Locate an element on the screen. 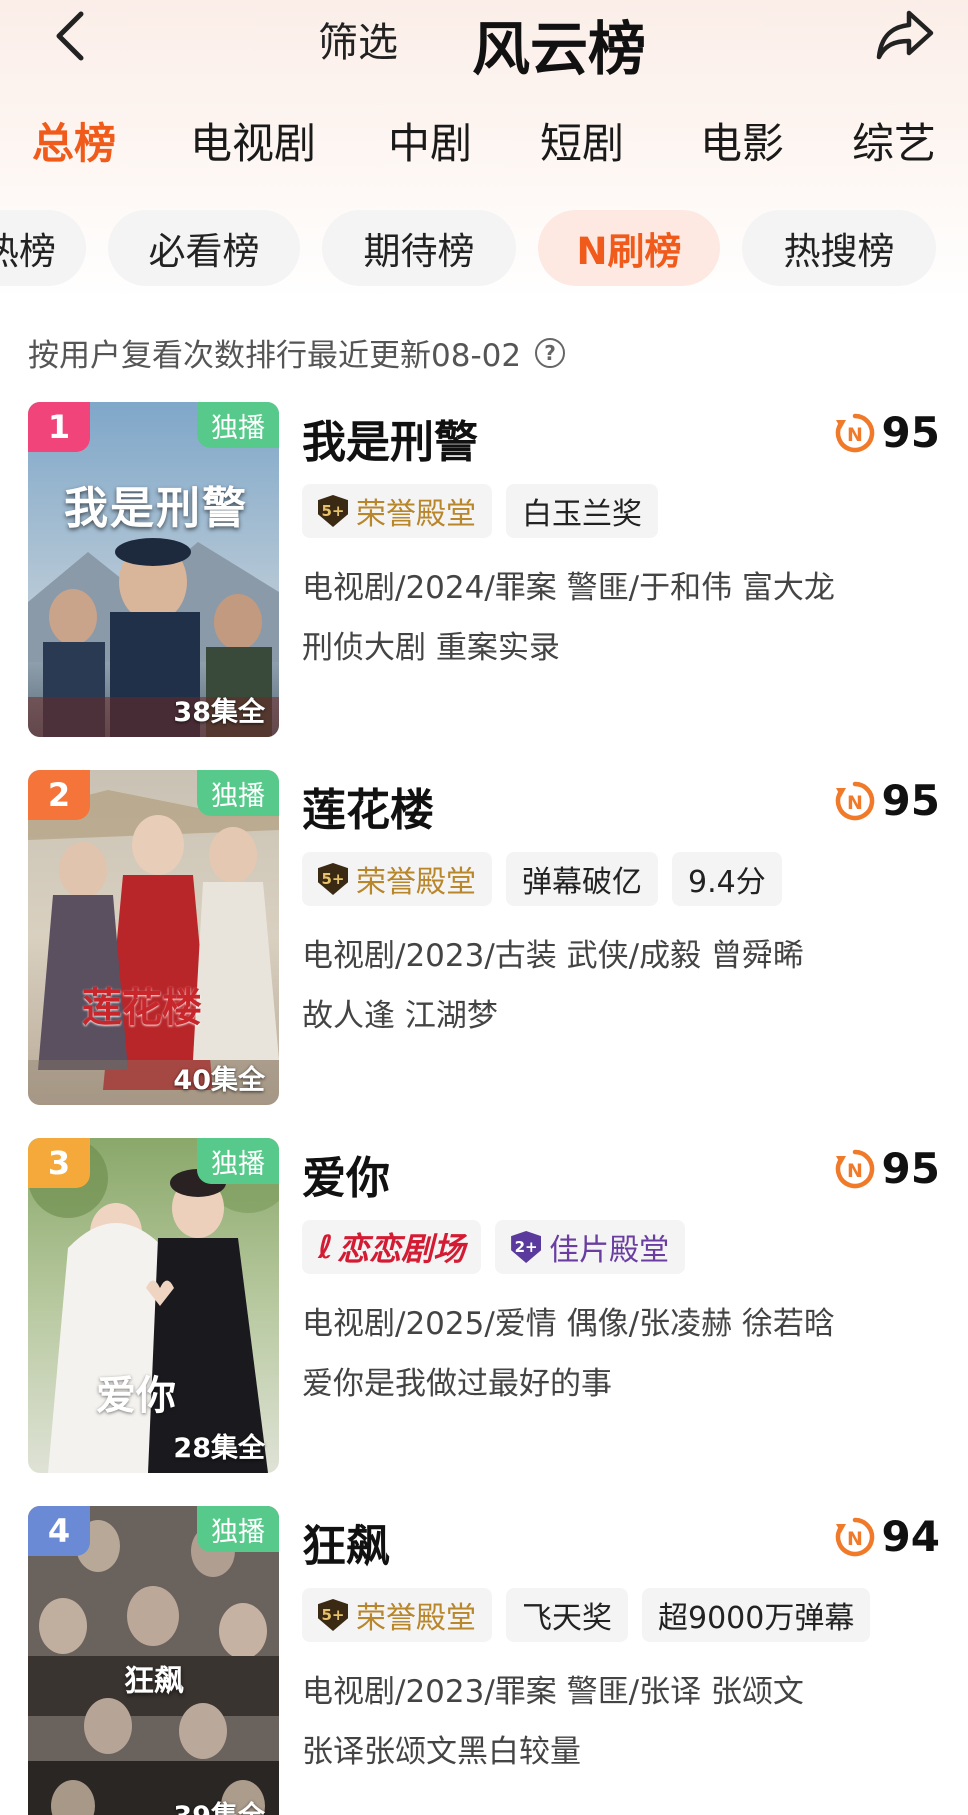 This screenshot has height=1815, width=968. tab-mid-drama: 中剧 is located at coordinates (430, 140).